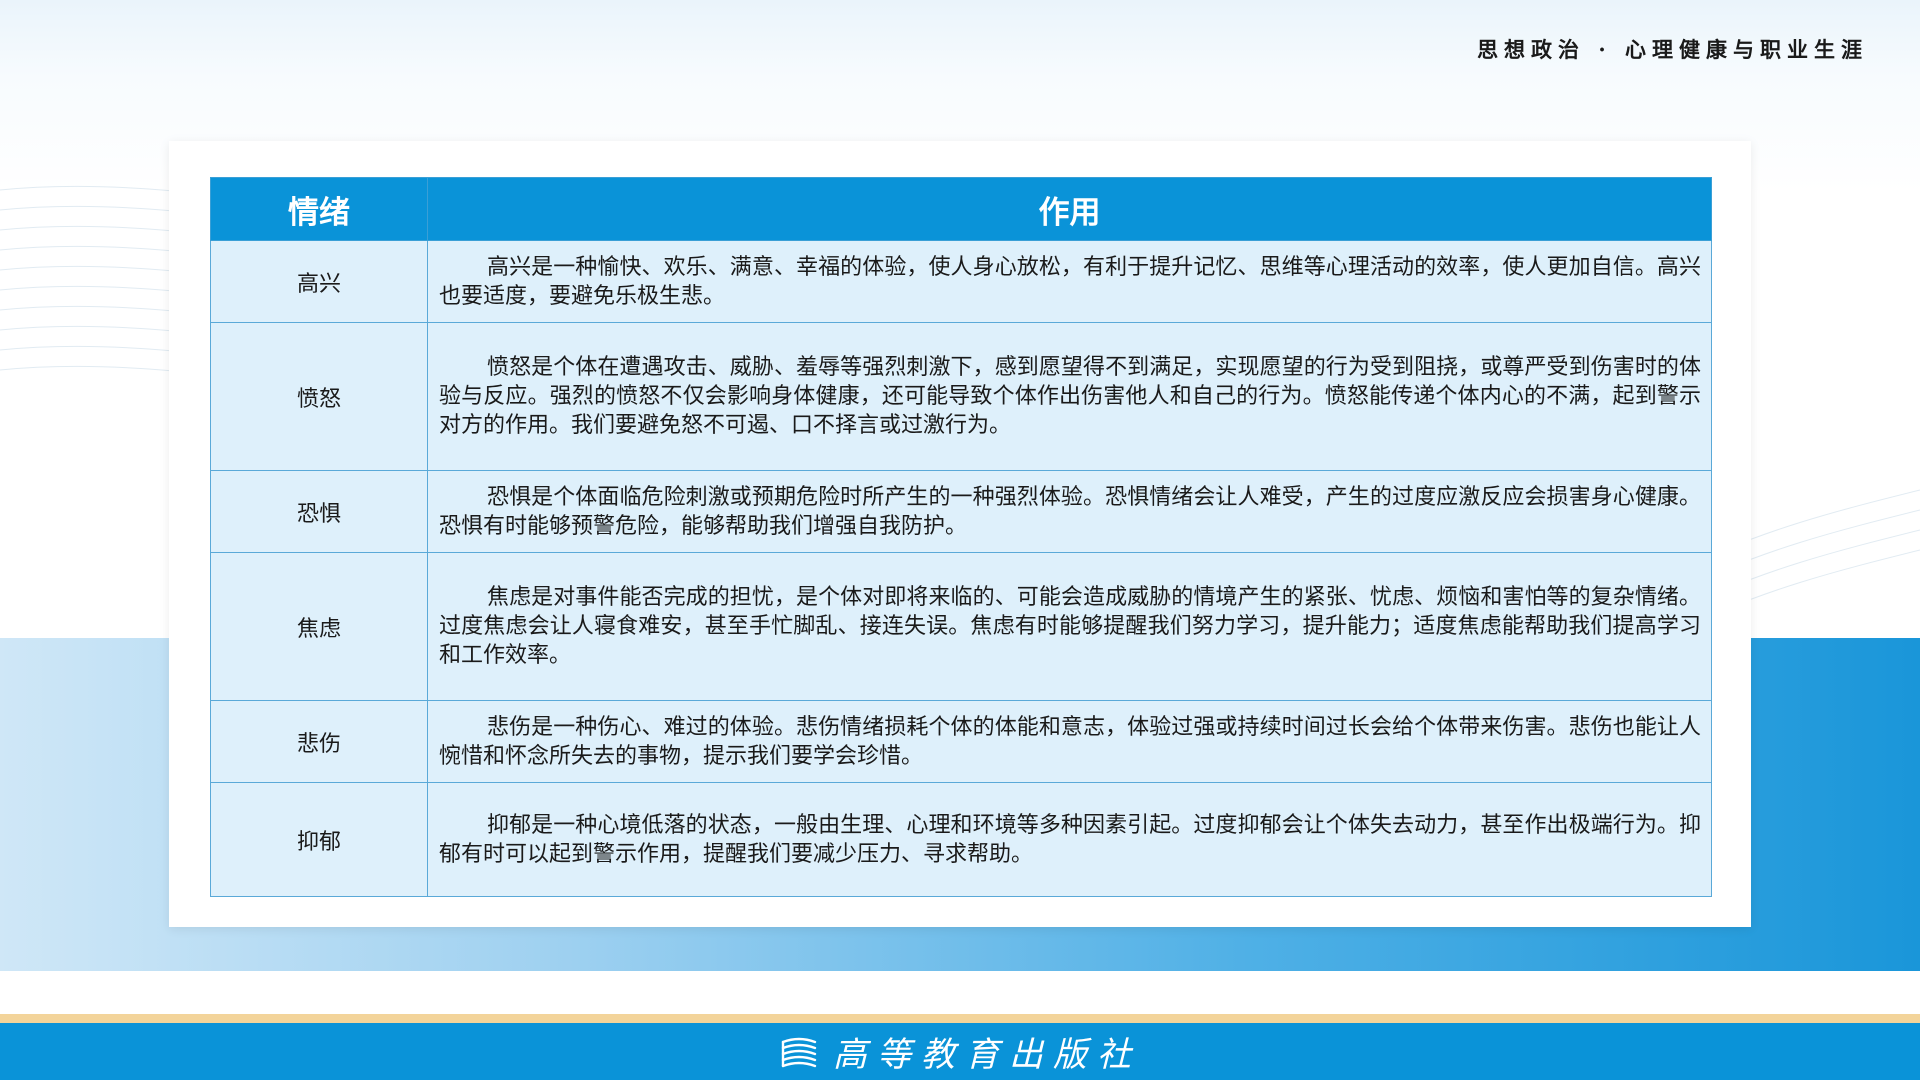 The height and width of the screenshot is (1080, 1920). What do you see at coordinates (1069, 209) in the screenshot?
I see `column-header-effect: 作用` at bounding box center [1069, 209].